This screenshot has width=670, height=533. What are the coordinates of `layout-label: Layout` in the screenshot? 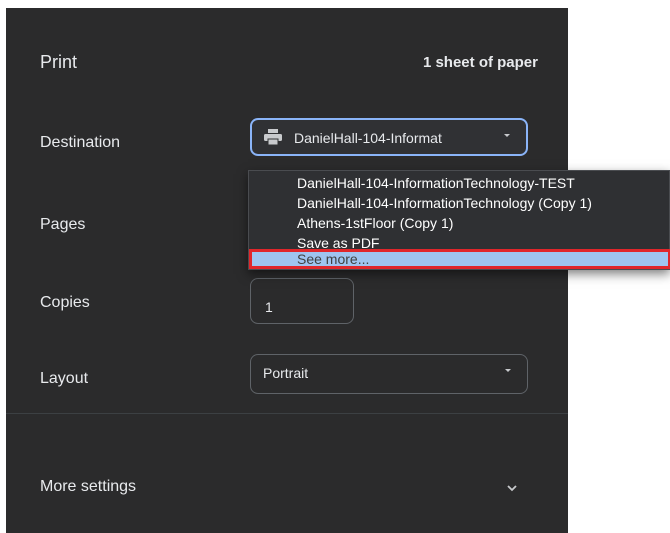 It's located at (64, 378).